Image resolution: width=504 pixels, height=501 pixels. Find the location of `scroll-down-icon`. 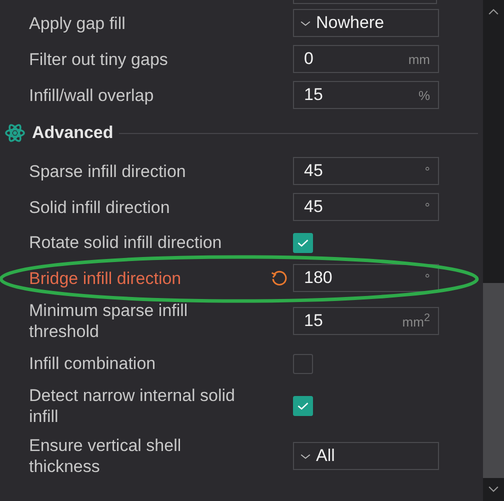

scroll-down-icon is located at coordinates (493, 489).